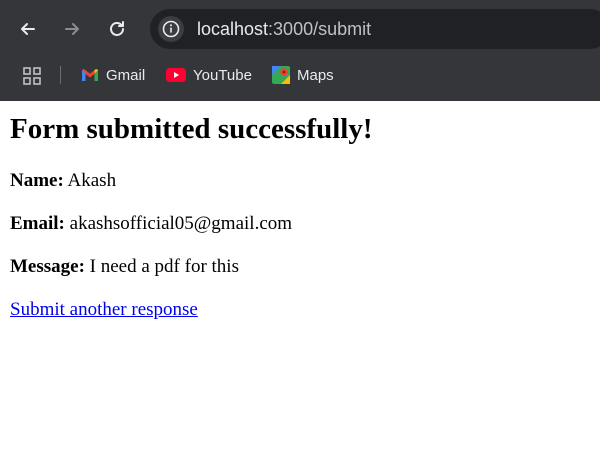 This screenshot has height=451, width=600. I want to click on bookmarks-bar: Gmail YouTube Maps, so click(300, 74).